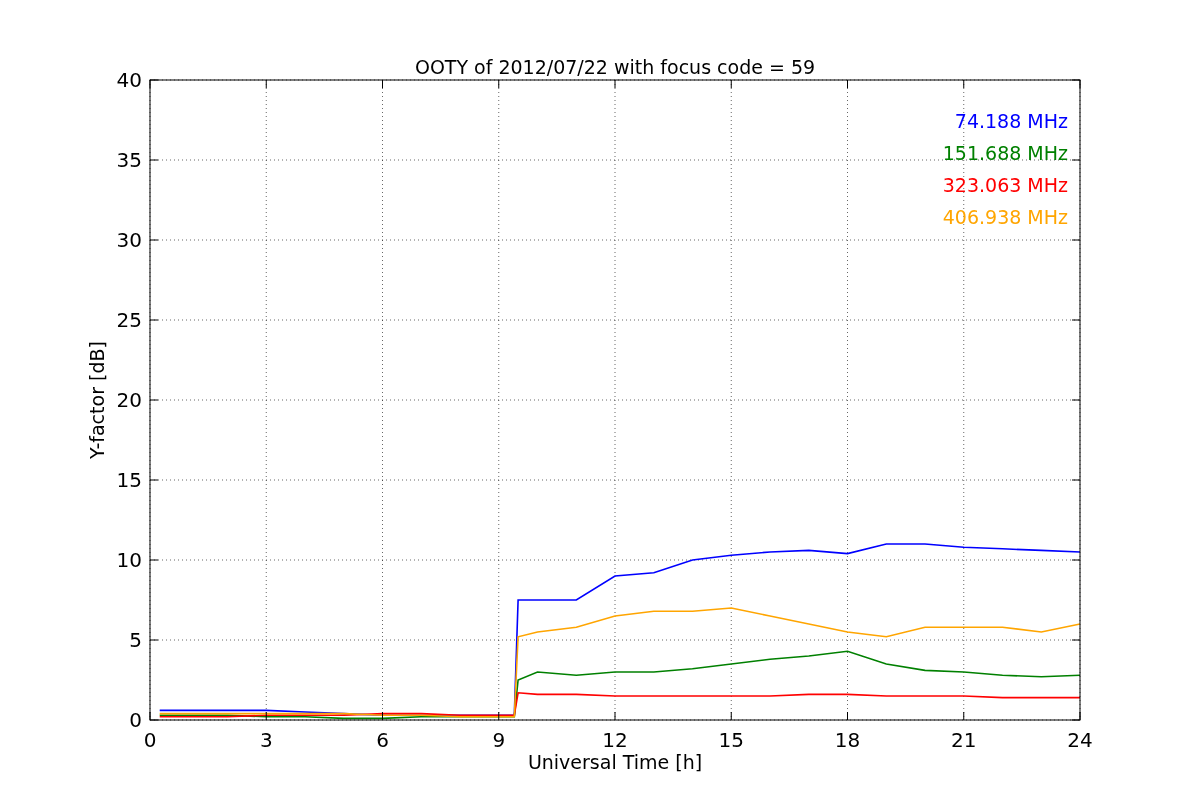 This screenshot has width=1200, height=800. I want to click on legend-label: 323.063 MHz, so click(1005, 185).